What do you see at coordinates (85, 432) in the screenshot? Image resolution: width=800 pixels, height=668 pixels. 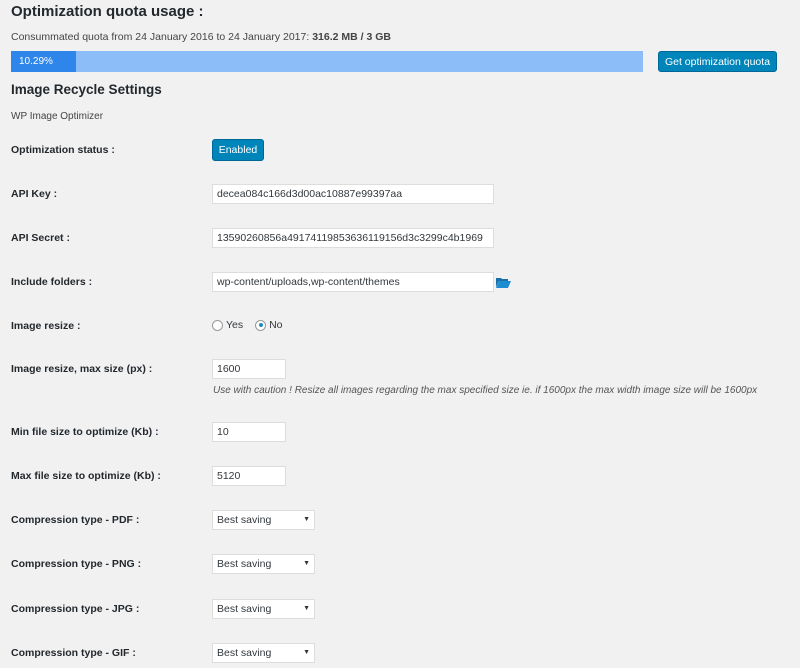 I see `min-file-label: Min file size to optimize (Kb) :` at bounding box center [85, 432].